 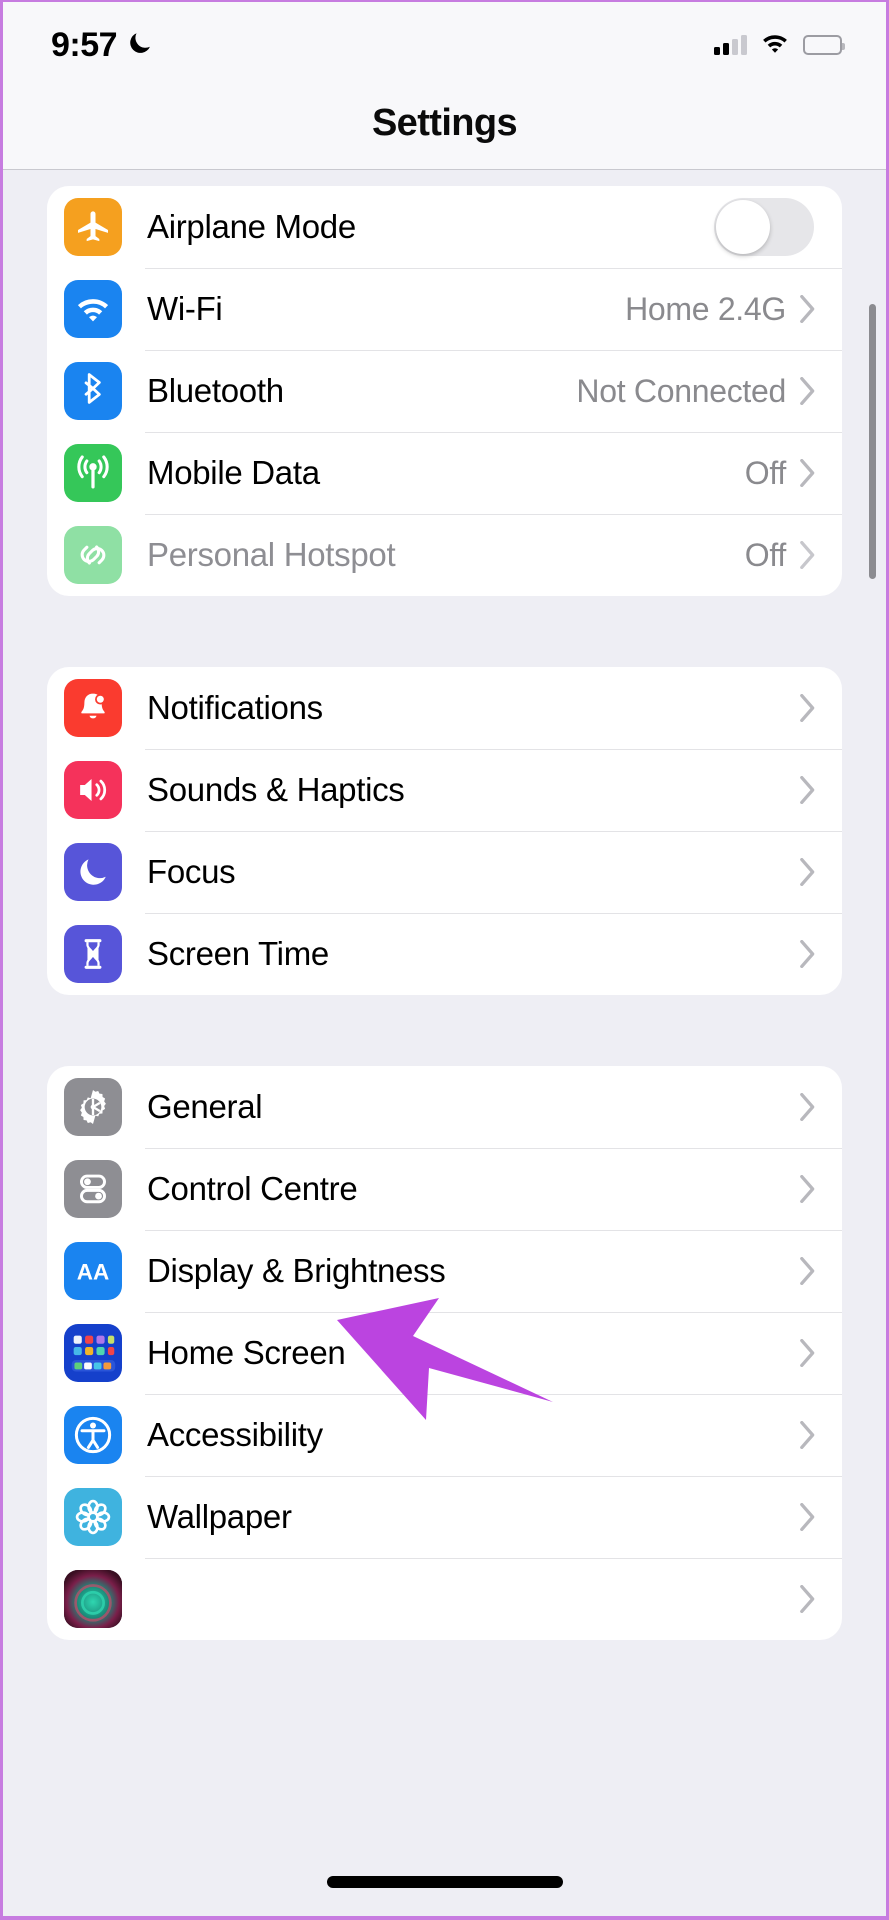 I want to click on settings-row-display-brightness: AA Display & Brightness, so click(x=444, y=1271).